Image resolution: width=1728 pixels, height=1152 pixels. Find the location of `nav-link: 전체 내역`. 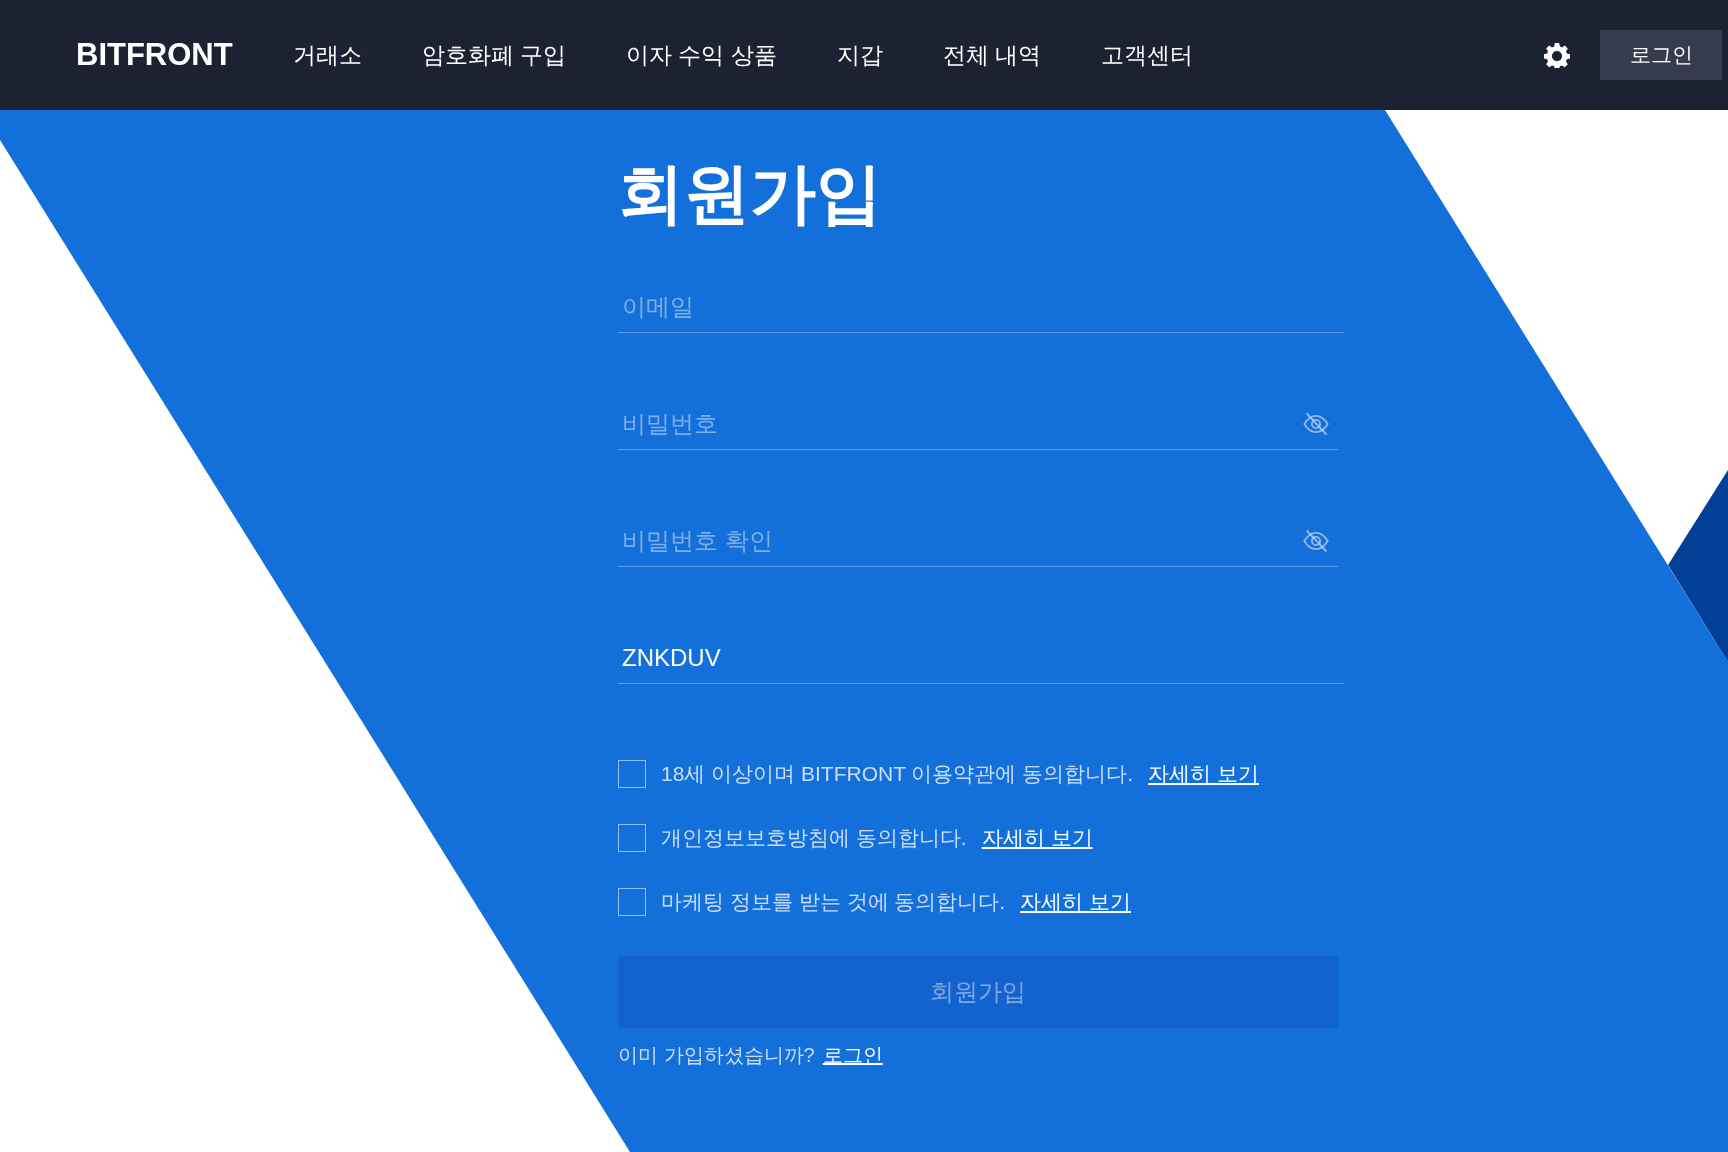

nav-link: 전체 내역 is located at coordinates (992, 55).